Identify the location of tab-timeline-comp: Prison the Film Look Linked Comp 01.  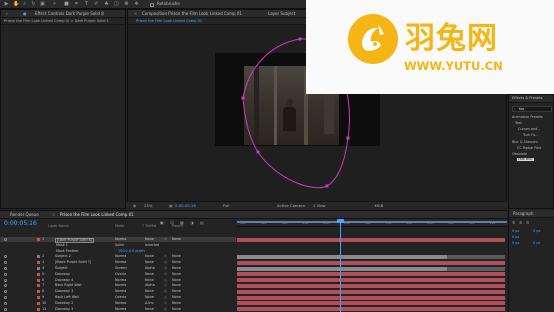
(97, 215).